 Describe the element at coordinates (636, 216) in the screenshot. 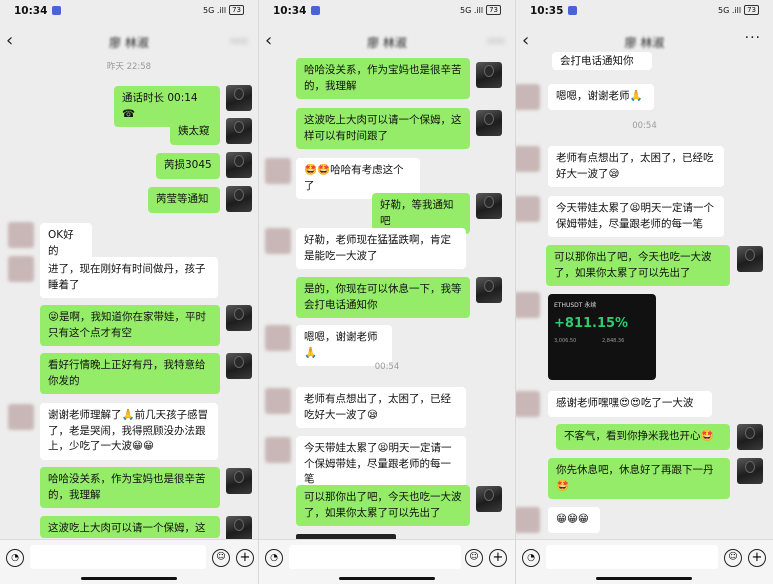

I see `message-bubble-received: 今天带娃太累了😫明天一定请一个保姆带娃，尽量跟老师的每一笔` at that location.